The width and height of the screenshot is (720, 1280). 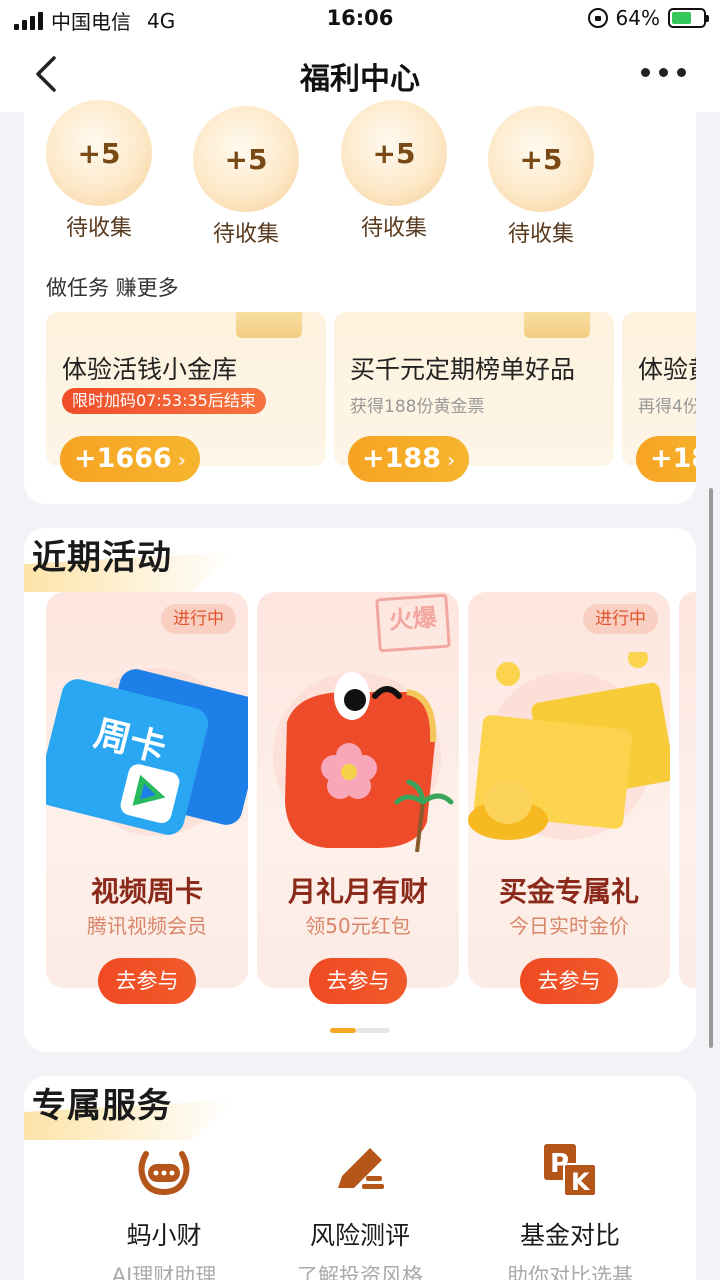 What do you see at coordinates (688, 18) in the screenshot?
I see `battery-icon` at bounding box center [688, 18].